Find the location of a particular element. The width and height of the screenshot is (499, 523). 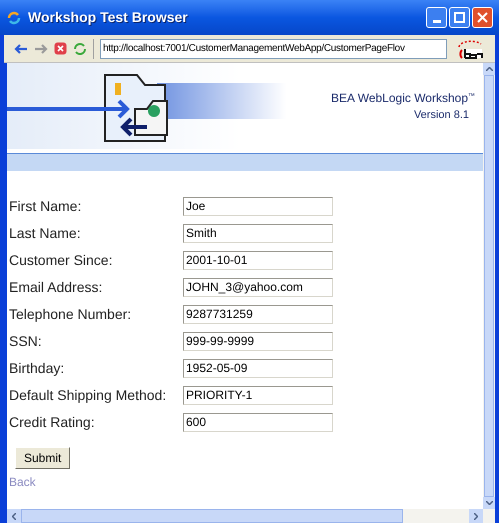

text-field: Joe is located at coordinates (258, 206).